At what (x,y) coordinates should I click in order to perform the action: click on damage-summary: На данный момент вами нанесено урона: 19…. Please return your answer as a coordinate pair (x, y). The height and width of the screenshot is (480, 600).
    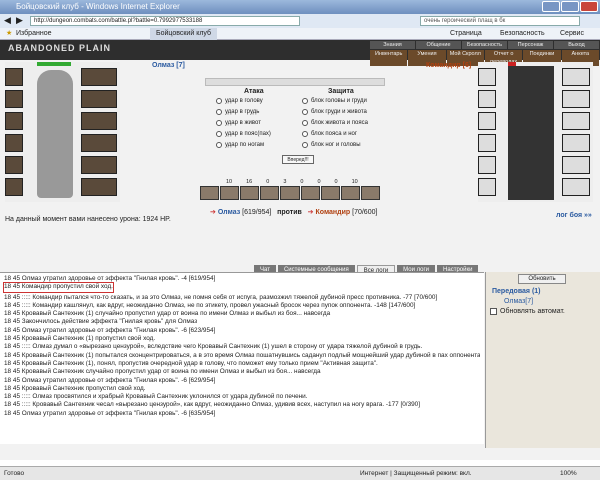
    Looking at the image, I should click on (88, 219).